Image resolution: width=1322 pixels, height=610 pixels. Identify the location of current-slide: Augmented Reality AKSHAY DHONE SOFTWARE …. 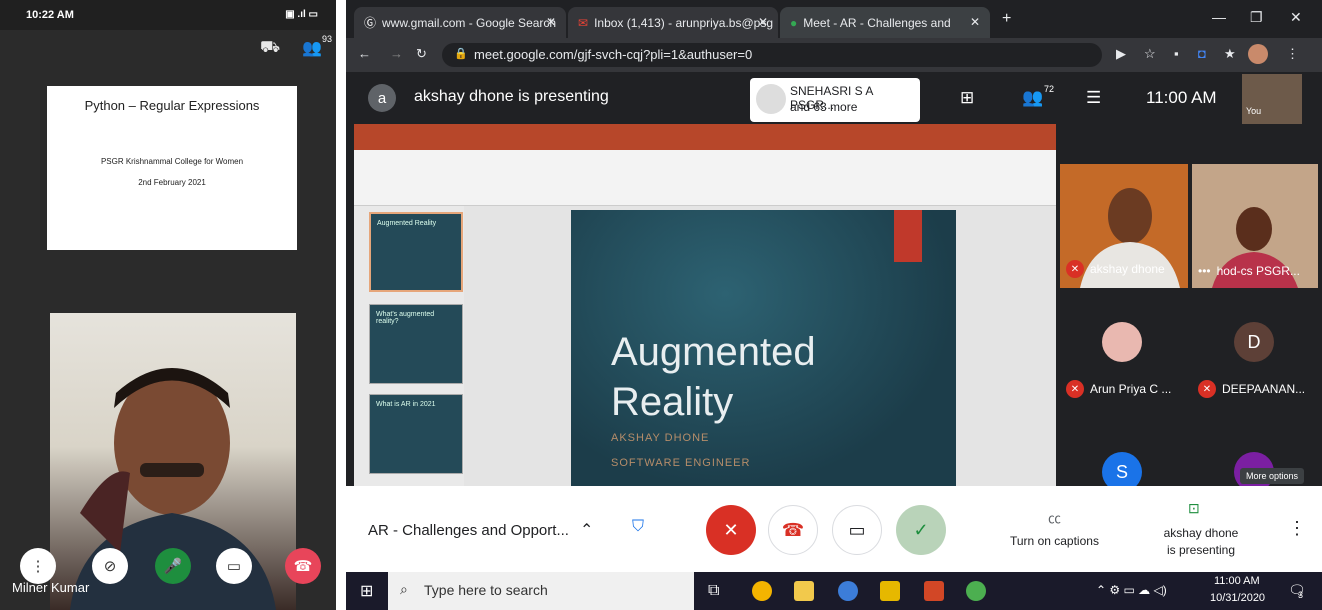
(763, 348).